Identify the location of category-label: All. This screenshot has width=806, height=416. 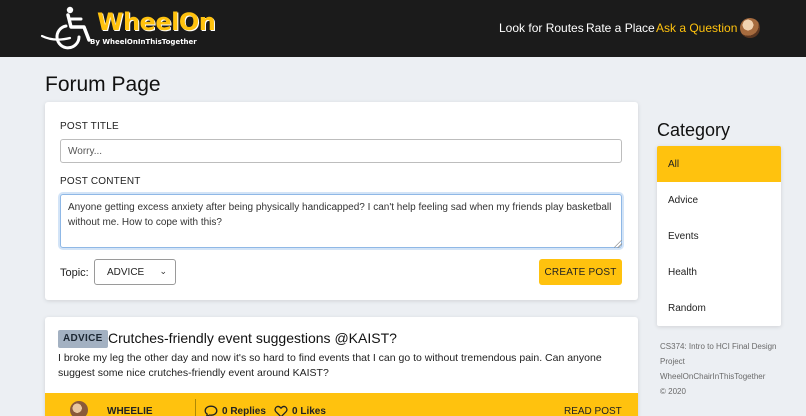
(674, 164).